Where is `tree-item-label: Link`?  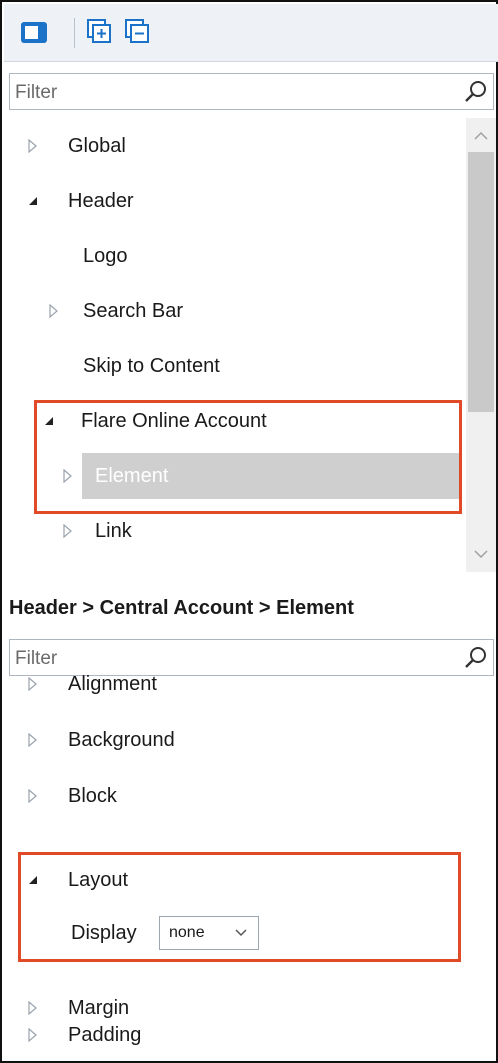 tree-item-label: Link is located at coordinates (113, 530).